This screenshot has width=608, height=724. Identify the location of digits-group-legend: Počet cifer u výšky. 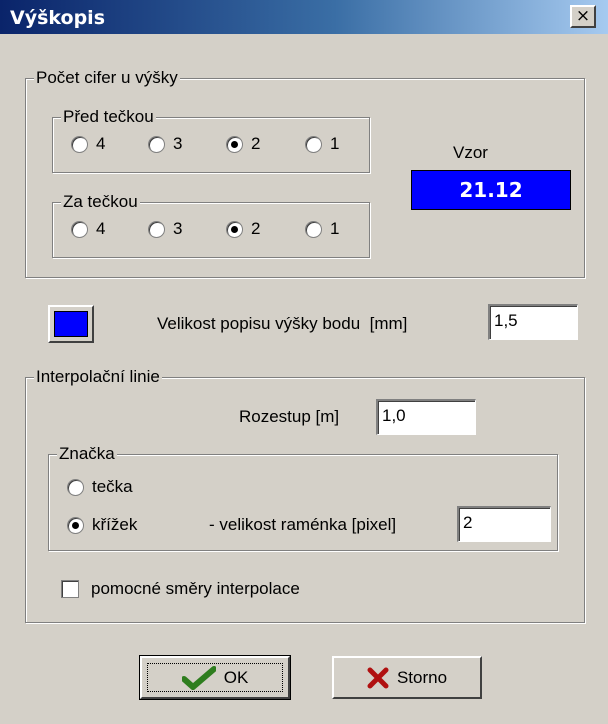
(107, 78).